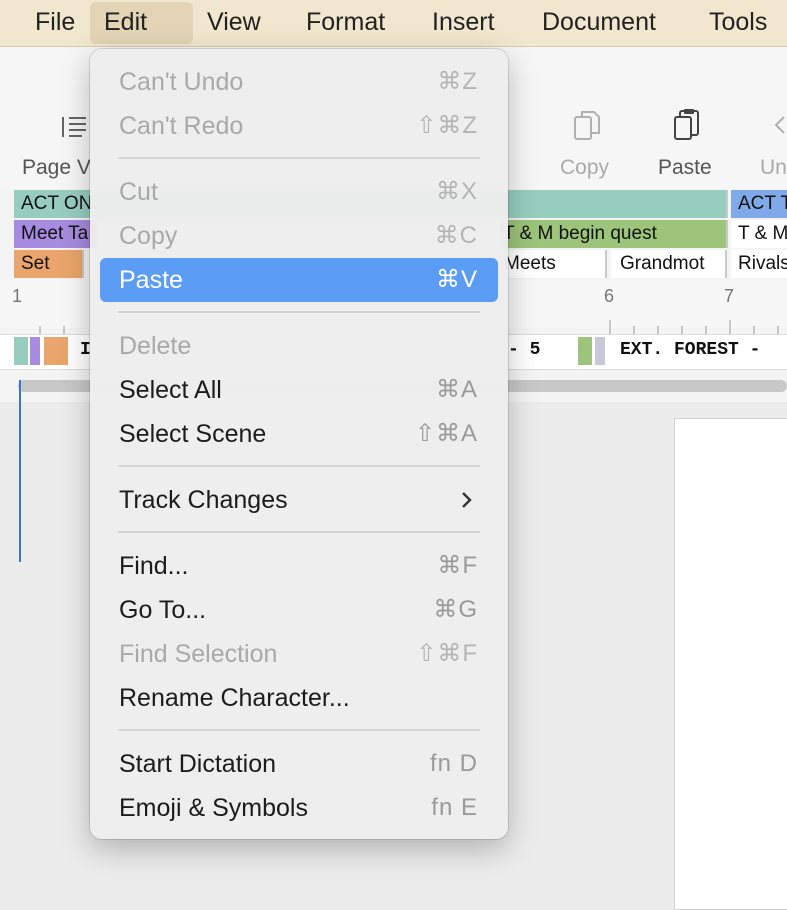  Describe the element at coordinates (738, 23) in the screenshot. I see `menu-tools: Tools` at that location.